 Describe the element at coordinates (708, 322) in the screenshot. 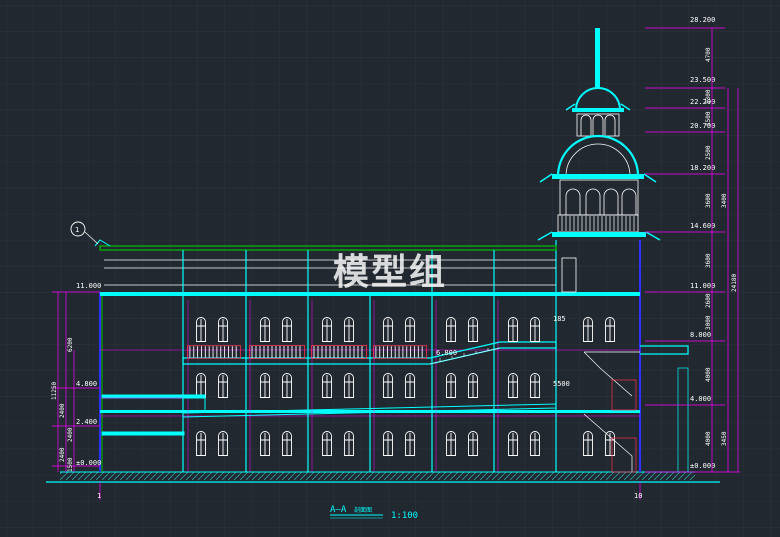

I see `dim-3000: 3000` at that location.